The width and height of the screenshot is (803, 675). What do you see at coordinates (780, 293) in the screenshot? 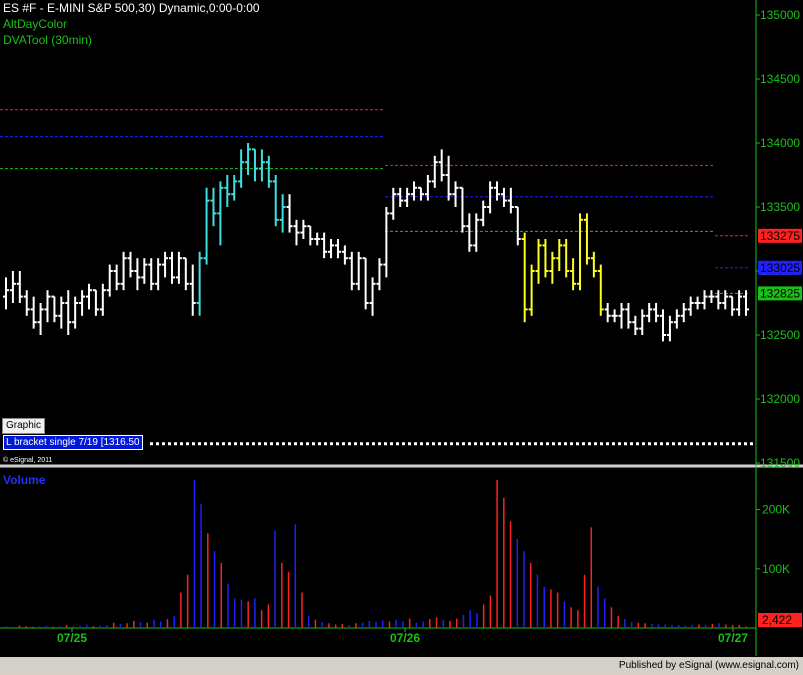
I see `price-box-label: 132825` at bounding box center [780, 293].